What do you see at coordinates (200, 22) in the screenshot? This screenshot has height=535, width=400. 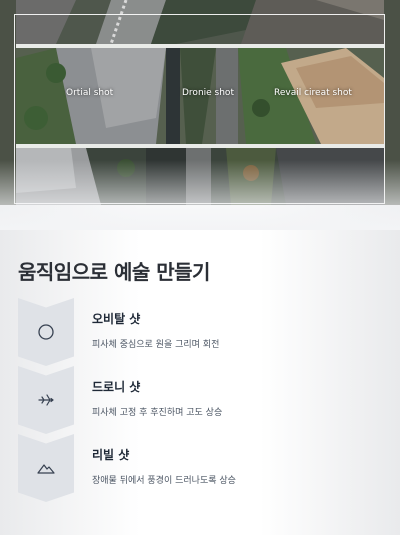 I see `aerial-strip-top` at bounding box center [200, 22].